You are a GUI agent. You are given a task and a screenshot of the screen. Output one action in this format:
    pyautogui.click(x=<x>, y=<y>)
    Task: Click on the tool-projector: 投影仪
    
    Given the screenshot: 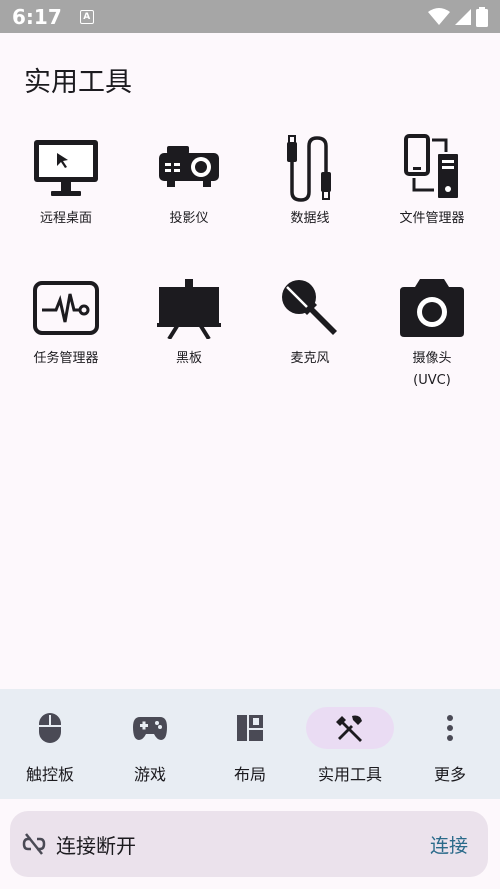 What is the action you would take?
    pyautogui.click(x=189, y=193)
    